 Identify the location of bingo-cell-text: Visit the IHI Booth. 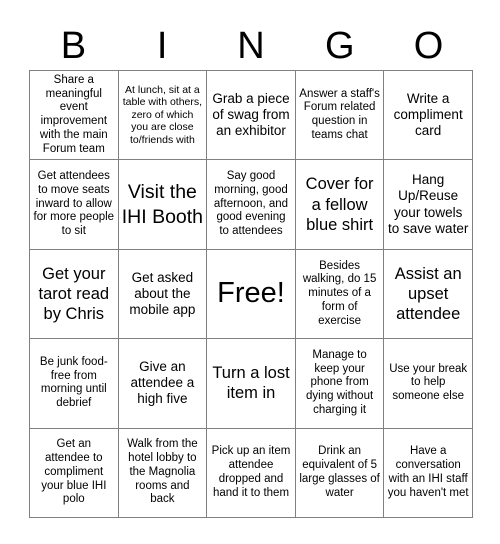
(162, 204).